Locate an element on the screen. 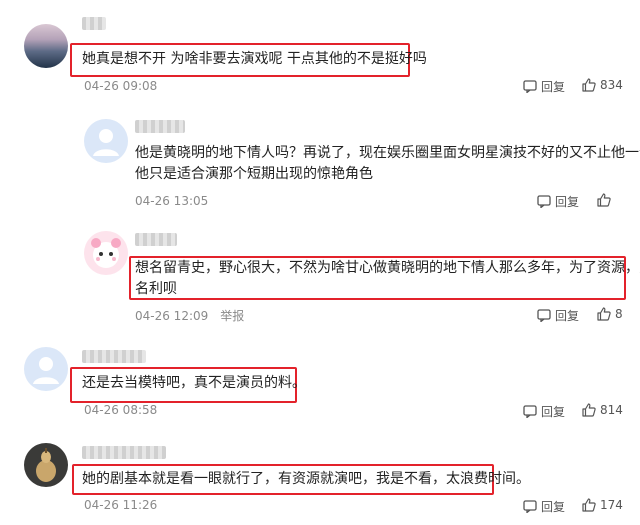 This screenshot has width=640, height=525. like-button: 834 is located at coordinates (602, 85).